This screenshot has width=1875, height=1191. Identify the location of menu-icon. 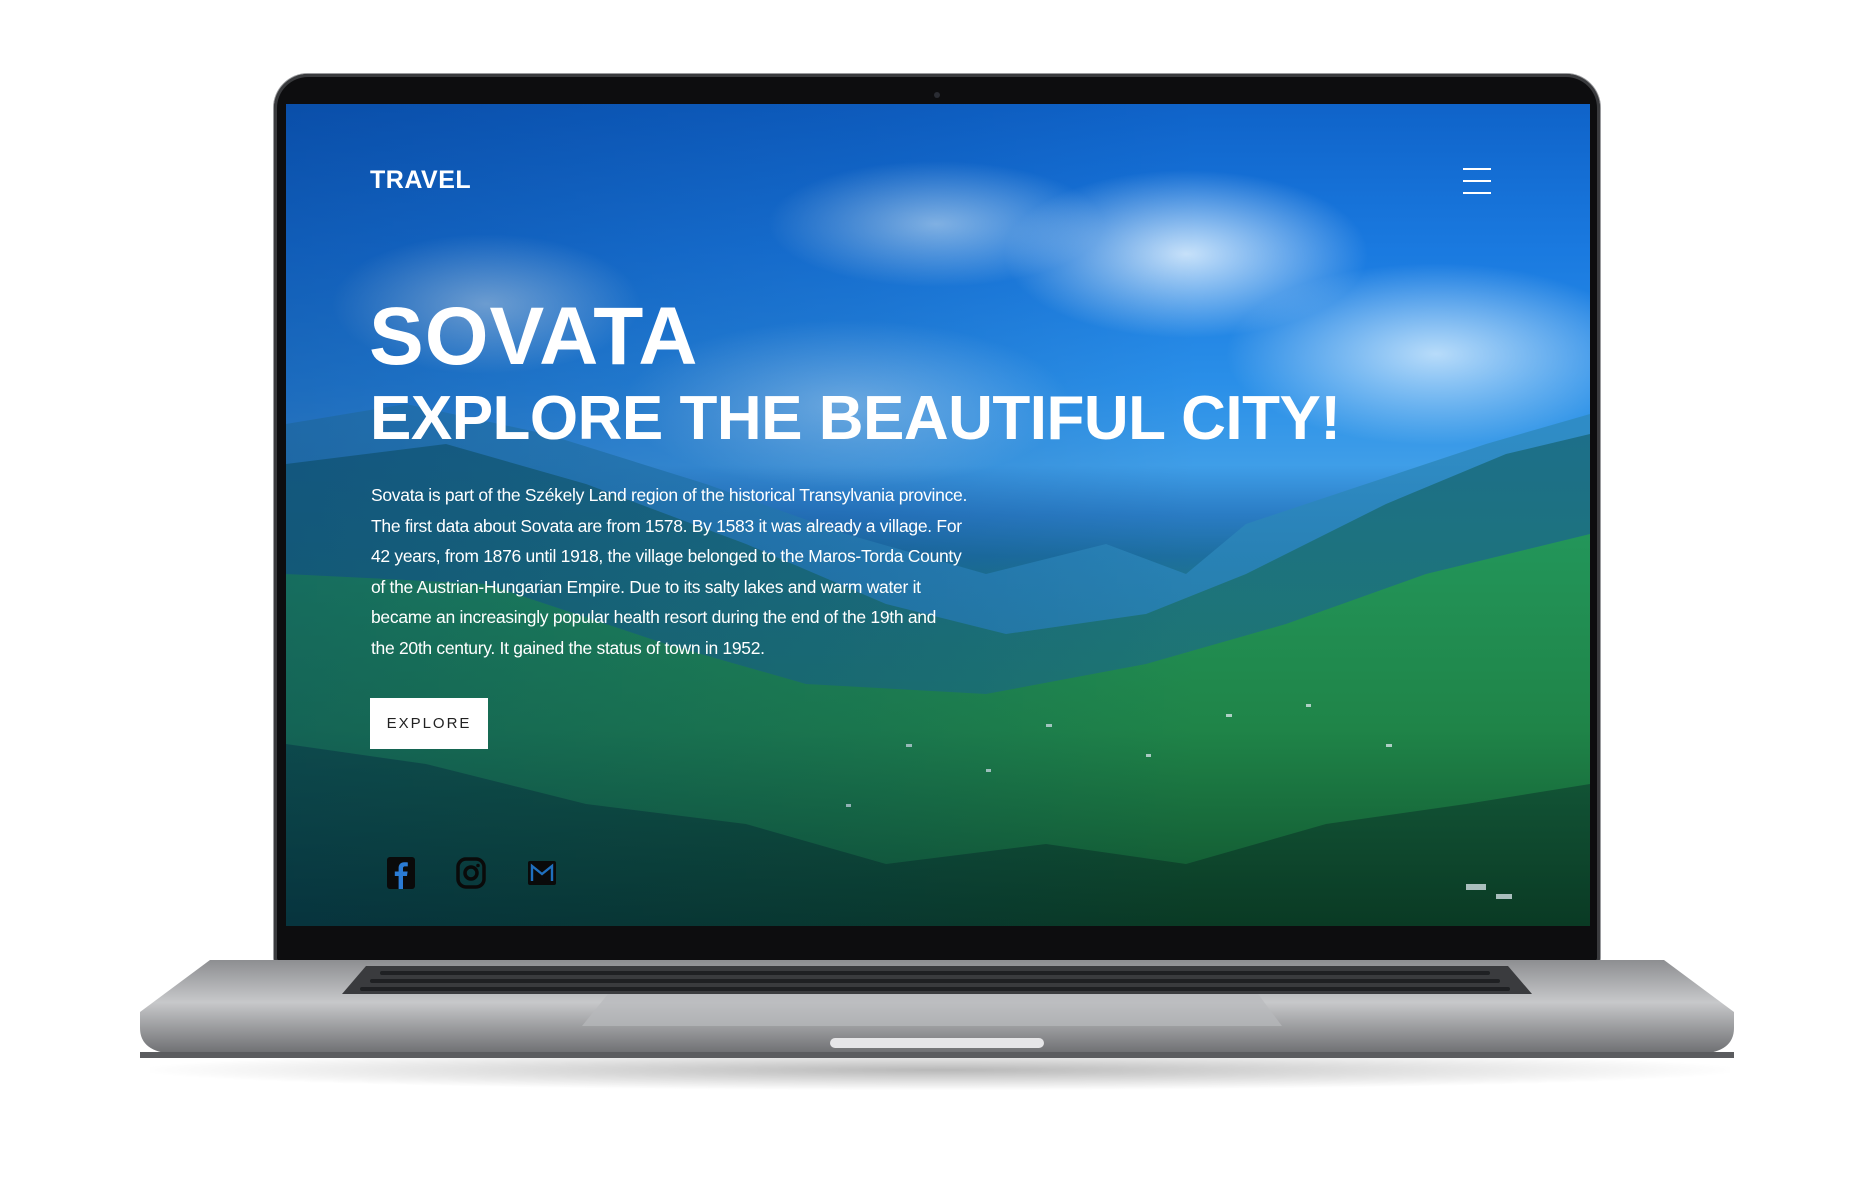
(1477, 181).